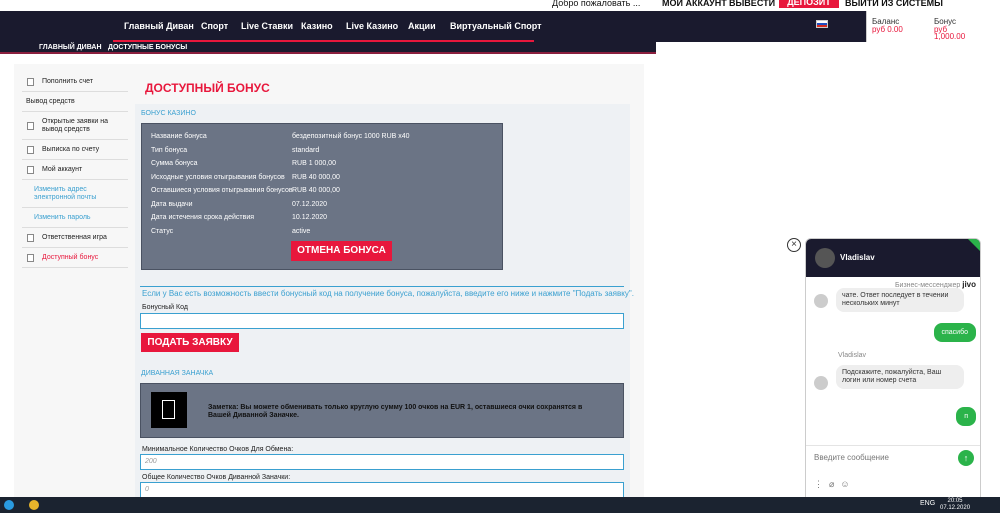 This screenshot has width=1000, height=513. I want to click on chat-header: Vladislav, so click(893, 258).